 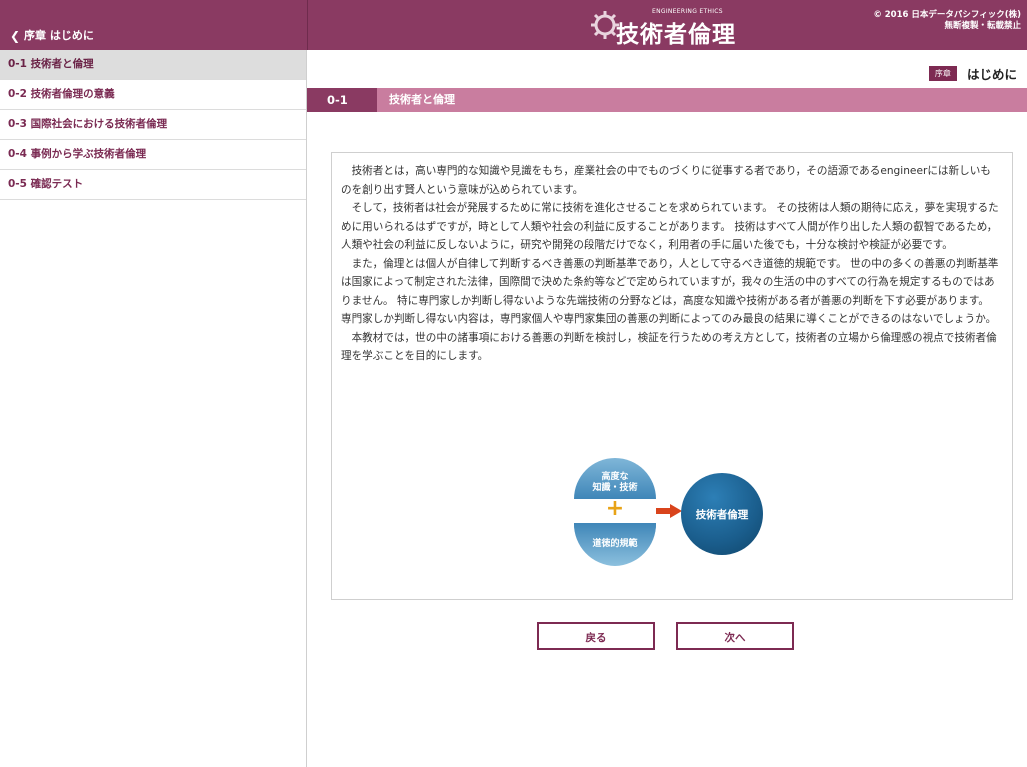 What do you see at coordinates (676, 35) in the screenshot?
I see `logo-title: 技術者倫理` at bounding box center [676, 35].